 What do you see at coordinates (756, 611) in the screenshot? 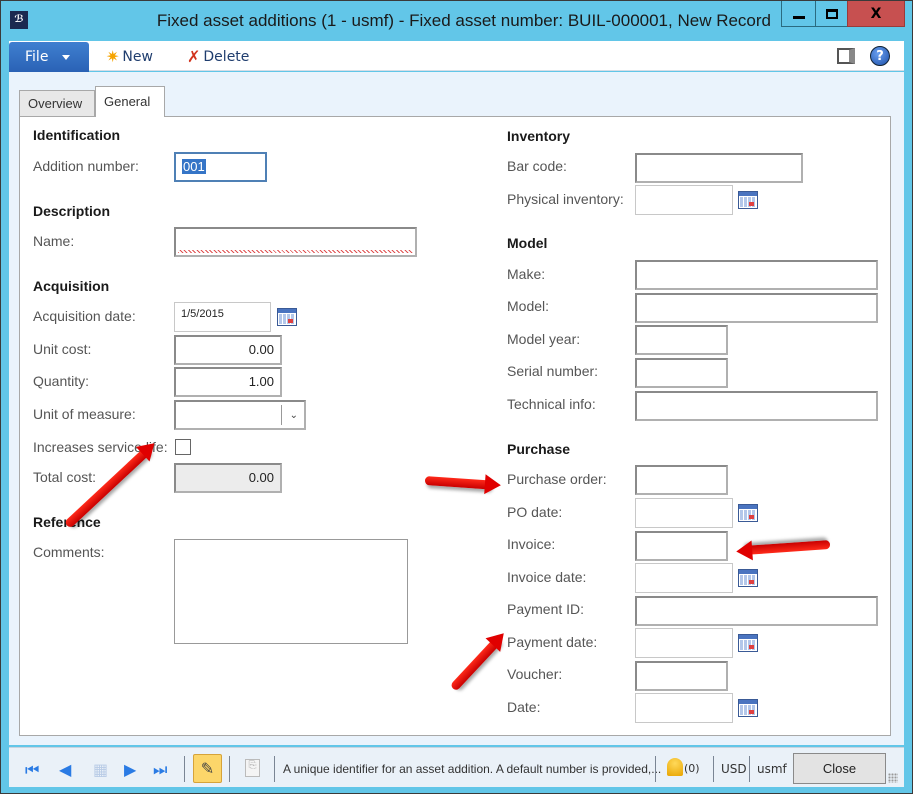
I see `payment-id-field` at bounding box center [756, 611].